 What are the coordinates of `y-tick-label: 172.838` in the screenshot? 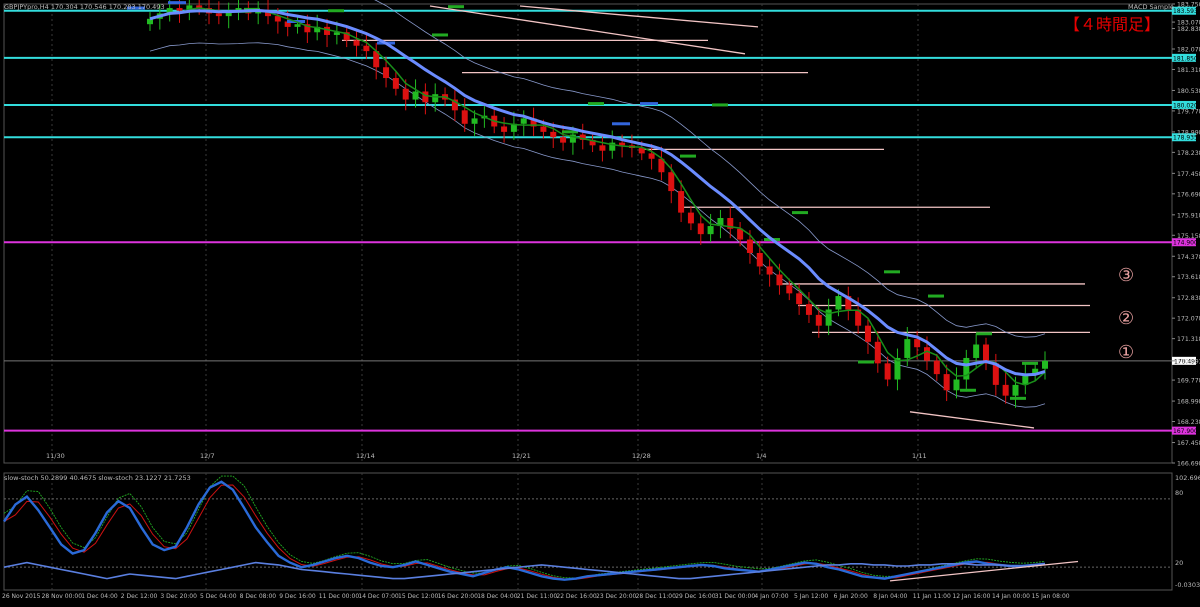 It's located at (1188, 298).